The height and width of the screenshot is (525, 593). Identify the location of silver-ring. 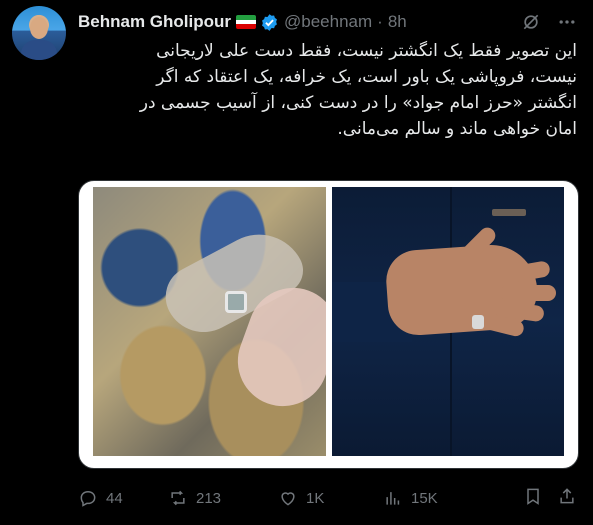
(477, 322).